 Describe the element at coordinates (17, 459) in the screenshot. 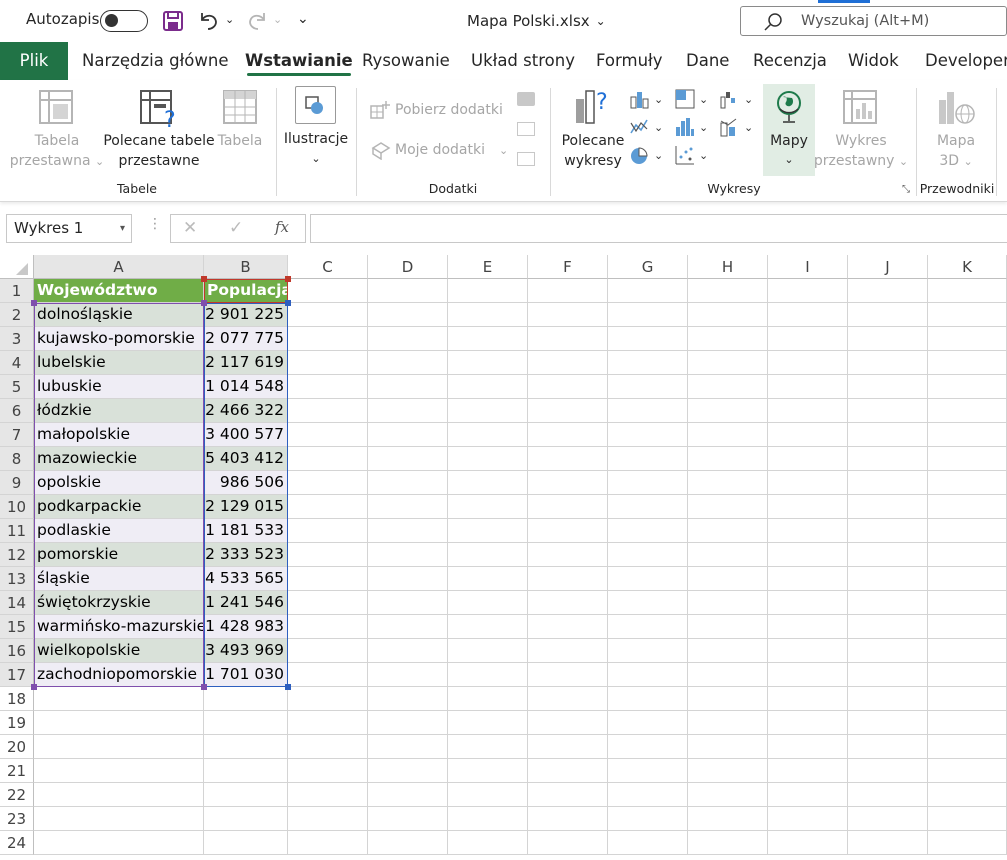

I see `row-header-8: 8` at that location.